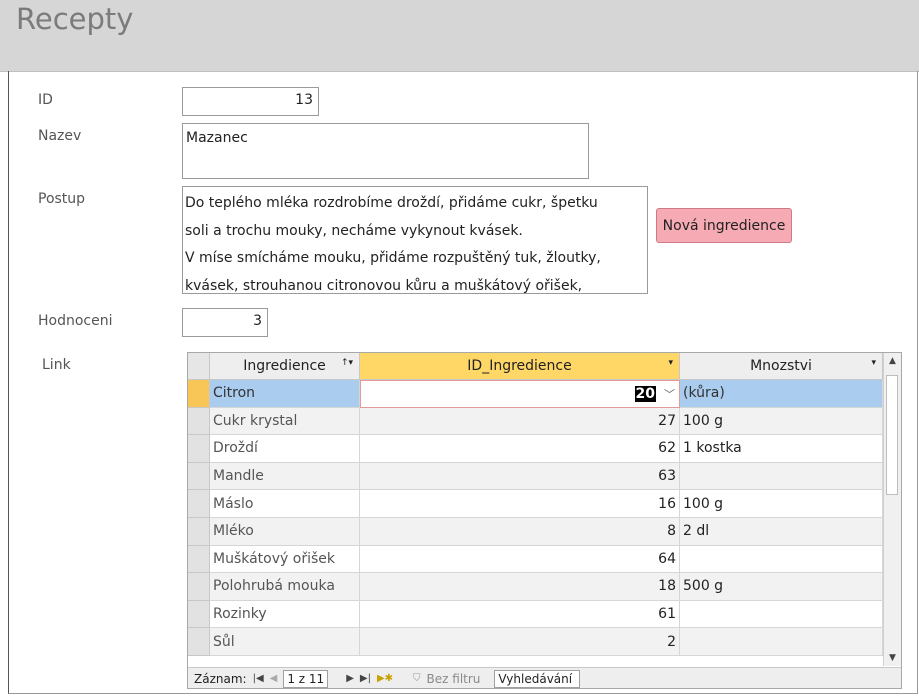  Describe the element at coordinates (250, 101) in the screenshot. I see `id-field: 13` at that location.